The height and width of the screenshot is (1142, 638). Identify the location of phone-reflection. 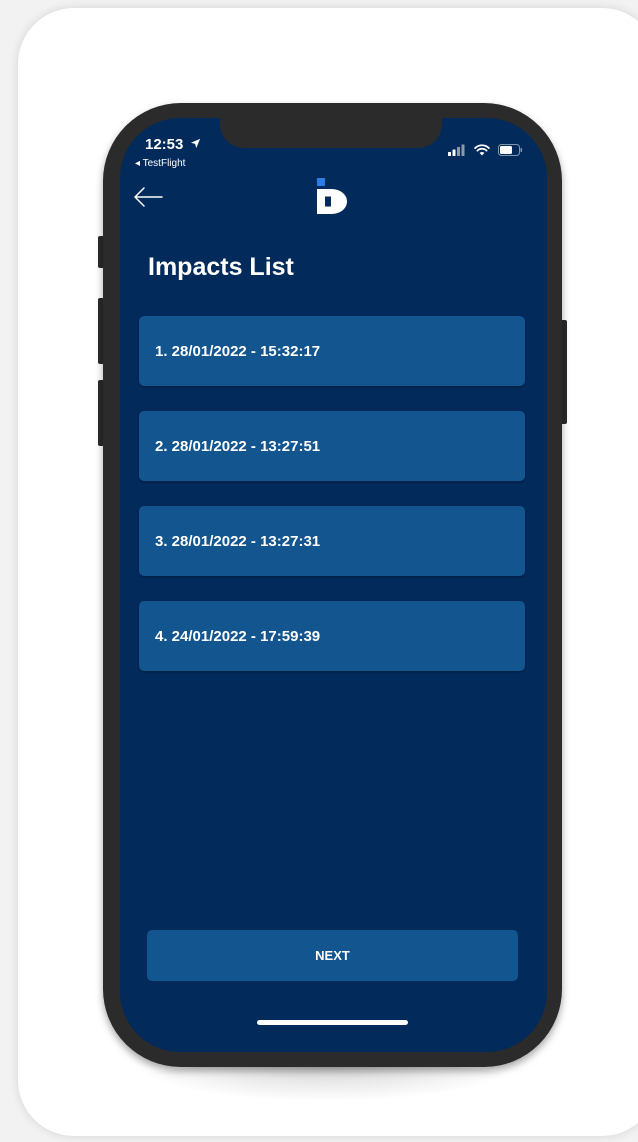
(326, 1082).